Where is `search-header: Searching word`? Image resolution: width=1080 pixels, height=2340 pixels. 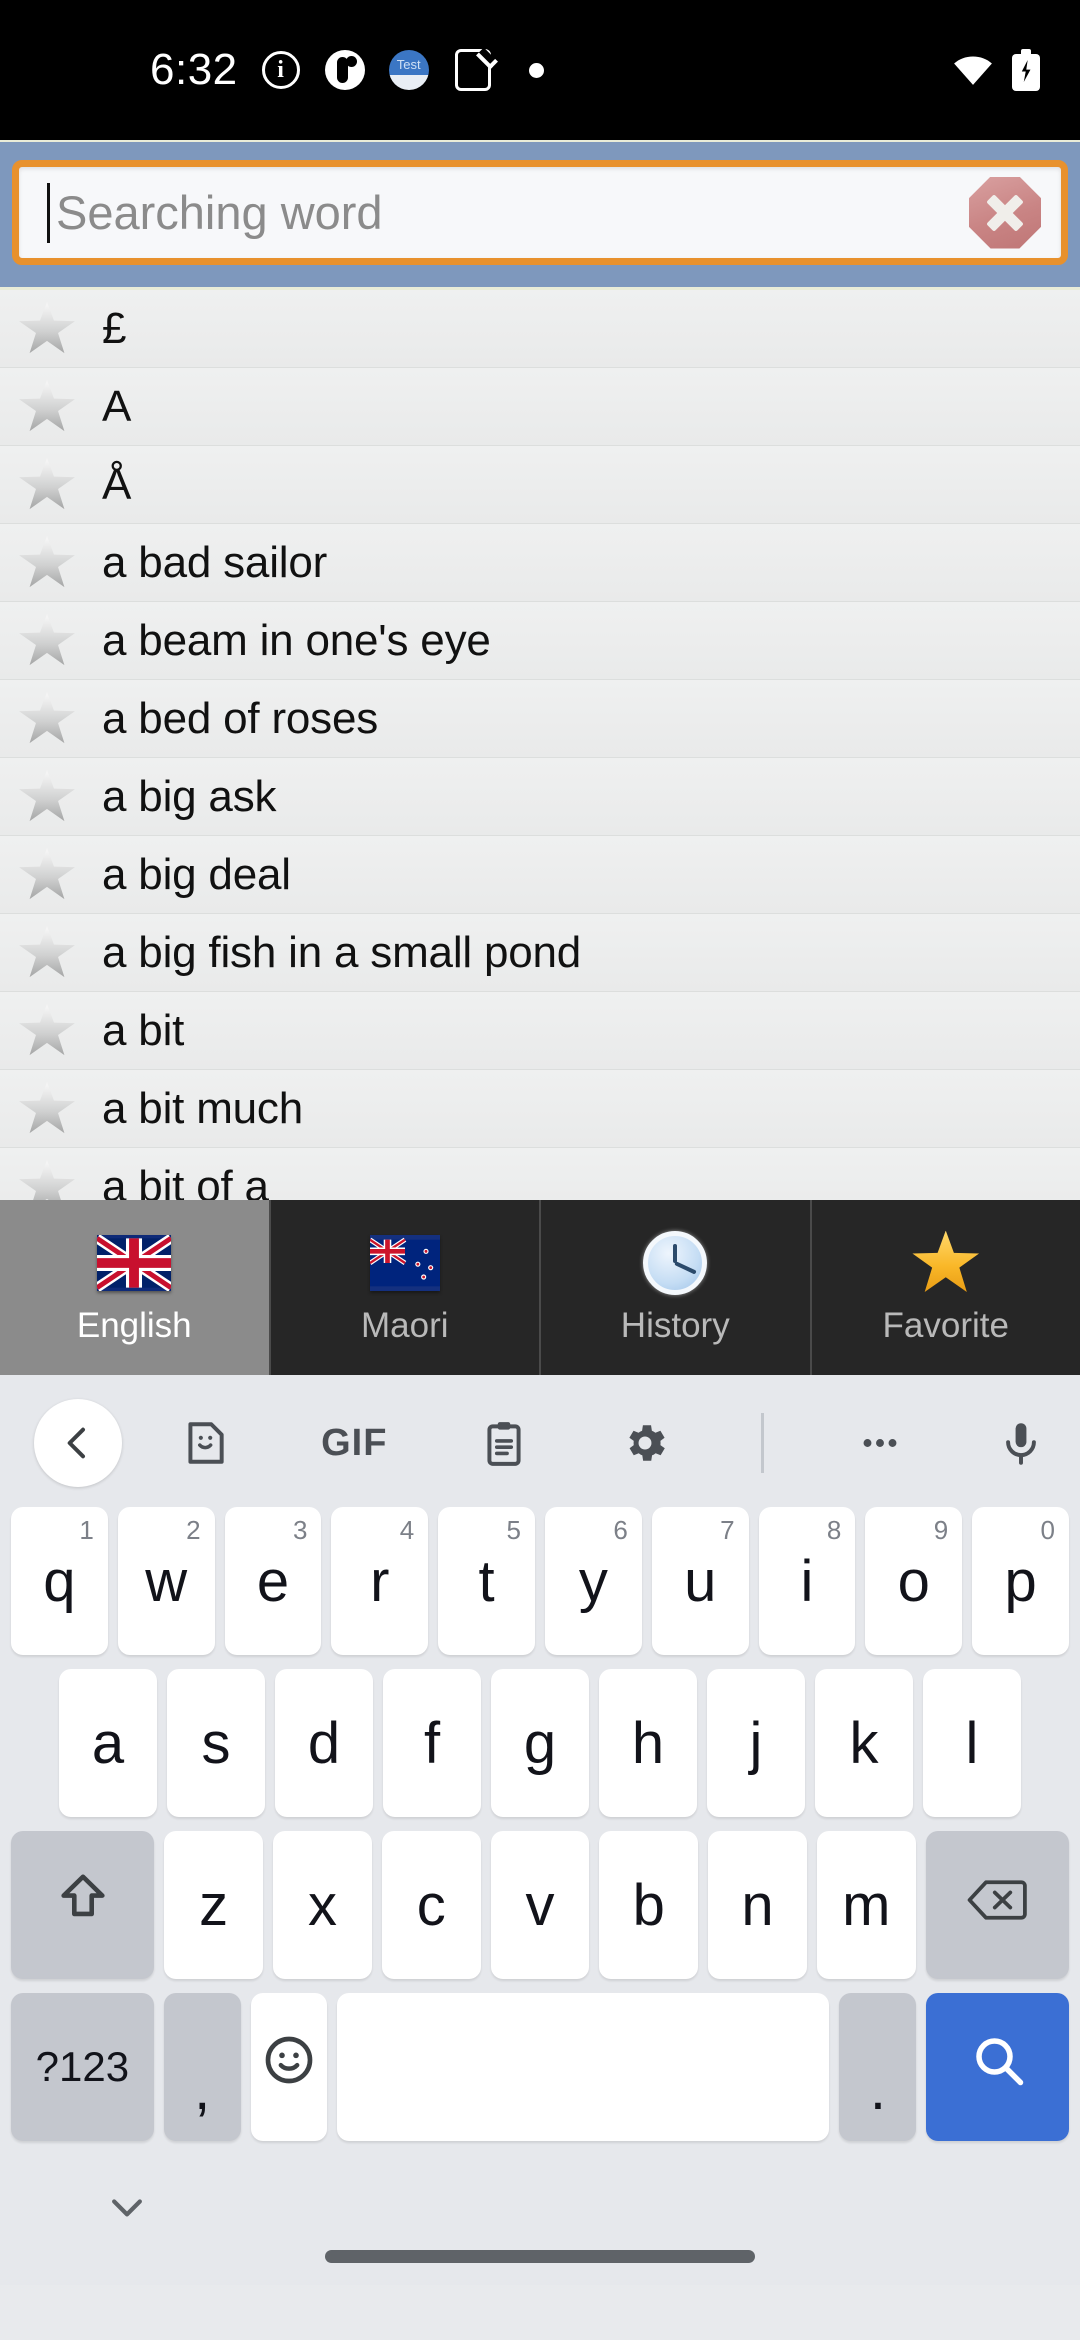
search-header: Searching word is located at coordinates (540, 215).